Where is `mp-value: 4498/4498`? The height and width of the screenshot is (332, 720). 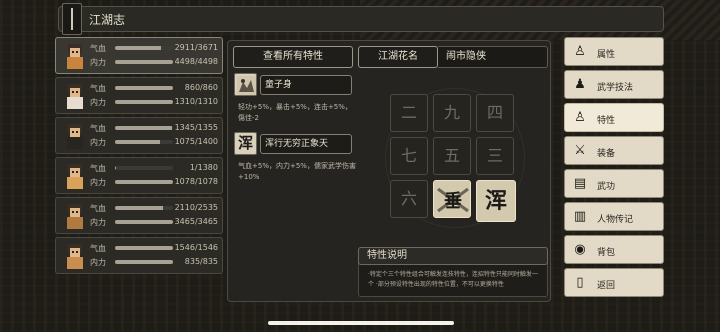
mp-value: 4498/4498 is located at coordinates (196, 61).